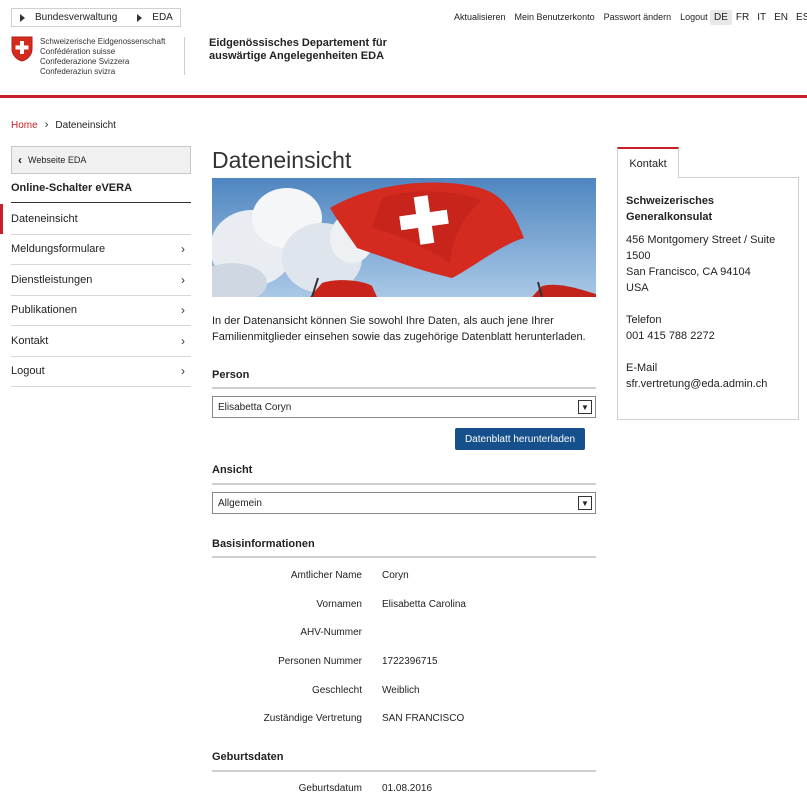  Describe the element at coordinates (101, 341) in the screenshot. I see `sidebar-item-kontakt: Kontakt ›` at that location.